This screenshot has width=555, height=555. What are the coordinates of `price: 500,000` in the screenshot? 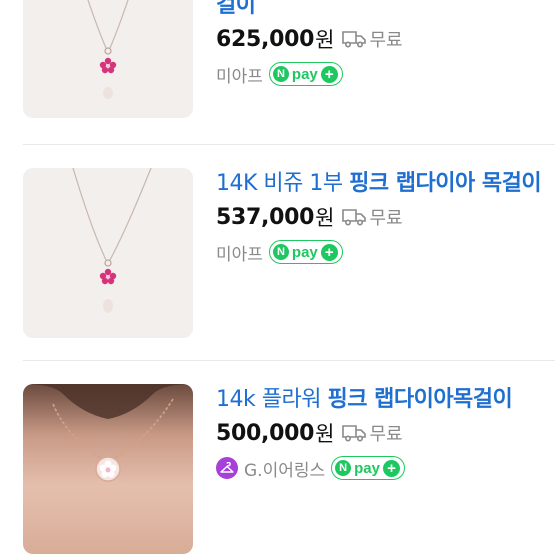 It's located at (265, 433).